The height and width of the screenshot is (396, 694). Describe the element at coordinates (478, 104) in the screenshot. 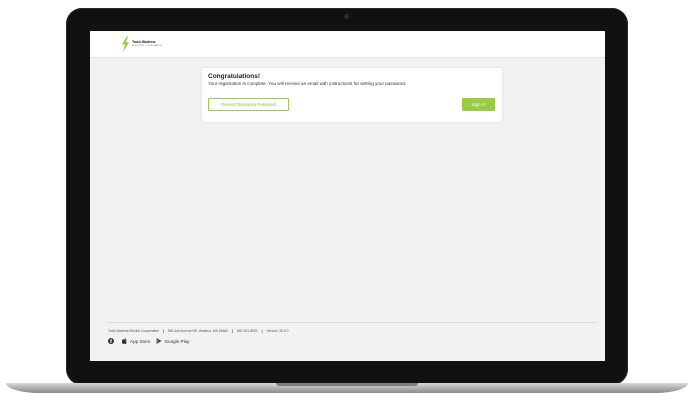

I see `sign-in-button: Sign In` at that location.